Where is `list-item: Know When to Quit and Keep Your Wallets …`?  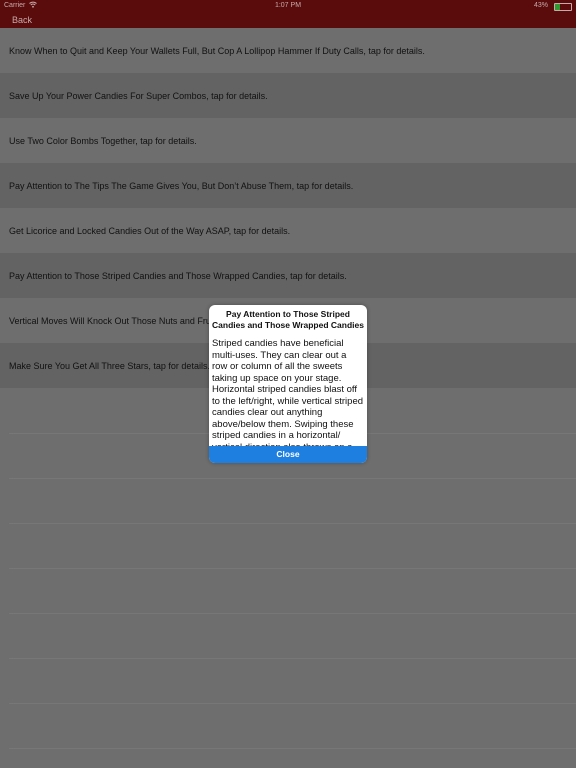 list-item: Know When to Quit and Keep Your Wallets … is located at coordinates (288, 50).